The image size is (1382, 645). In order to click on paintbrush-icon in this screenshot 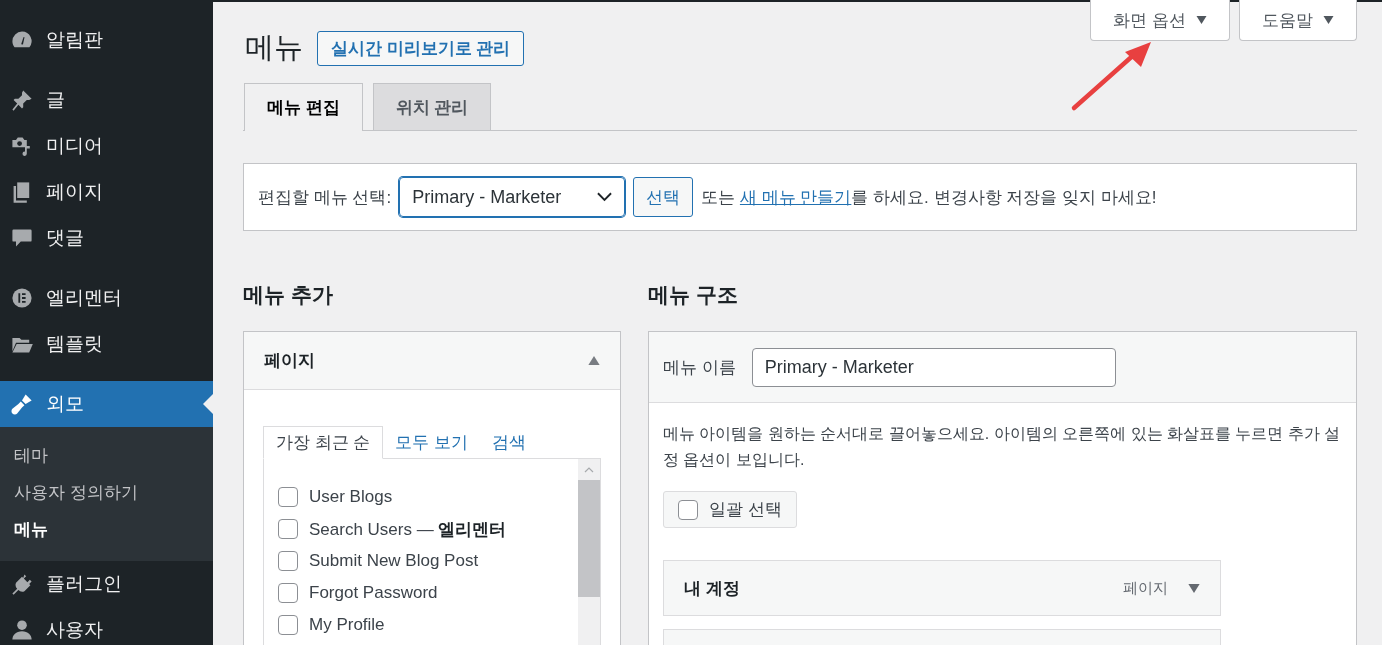, I will do `click(22, 404)`.